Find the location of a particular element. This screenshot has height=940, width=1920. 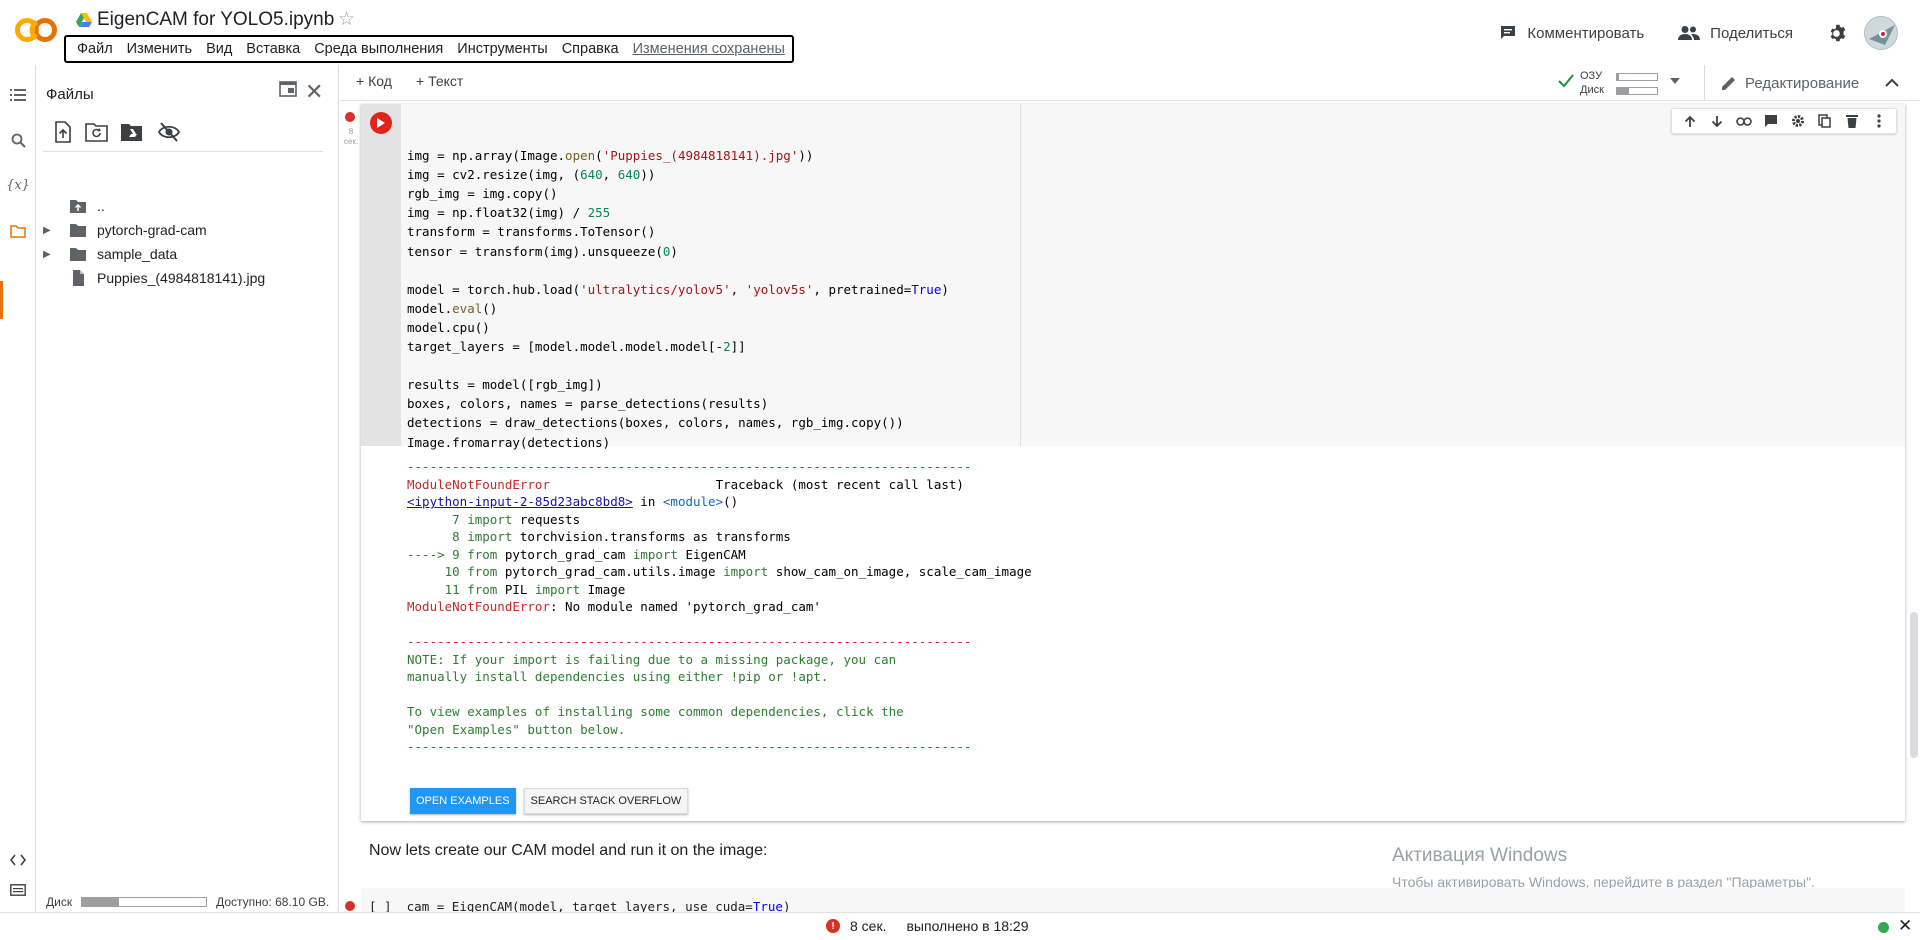

status-bar: ! 8 сек. выполнено в 18:29 ✕ is located at coordinates (960, 926).